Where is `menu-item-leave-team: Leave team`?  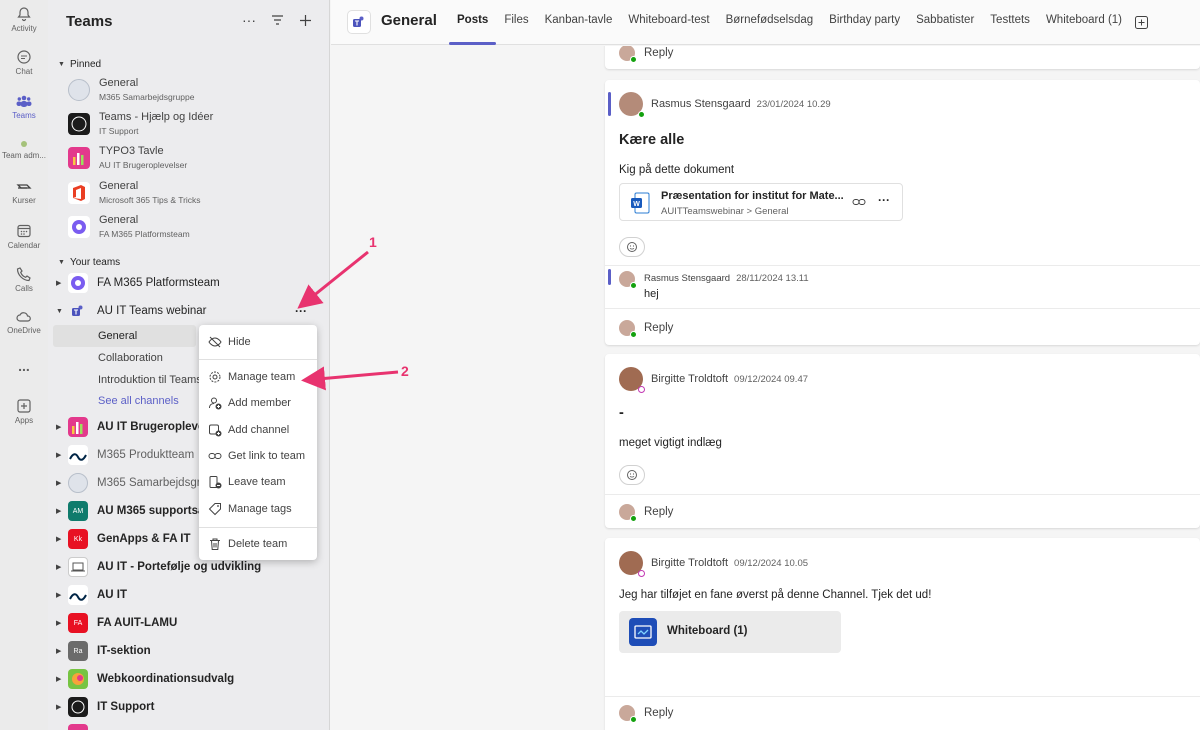
menu-item-leave-team: Leave team is located at coordinates (258, 482).